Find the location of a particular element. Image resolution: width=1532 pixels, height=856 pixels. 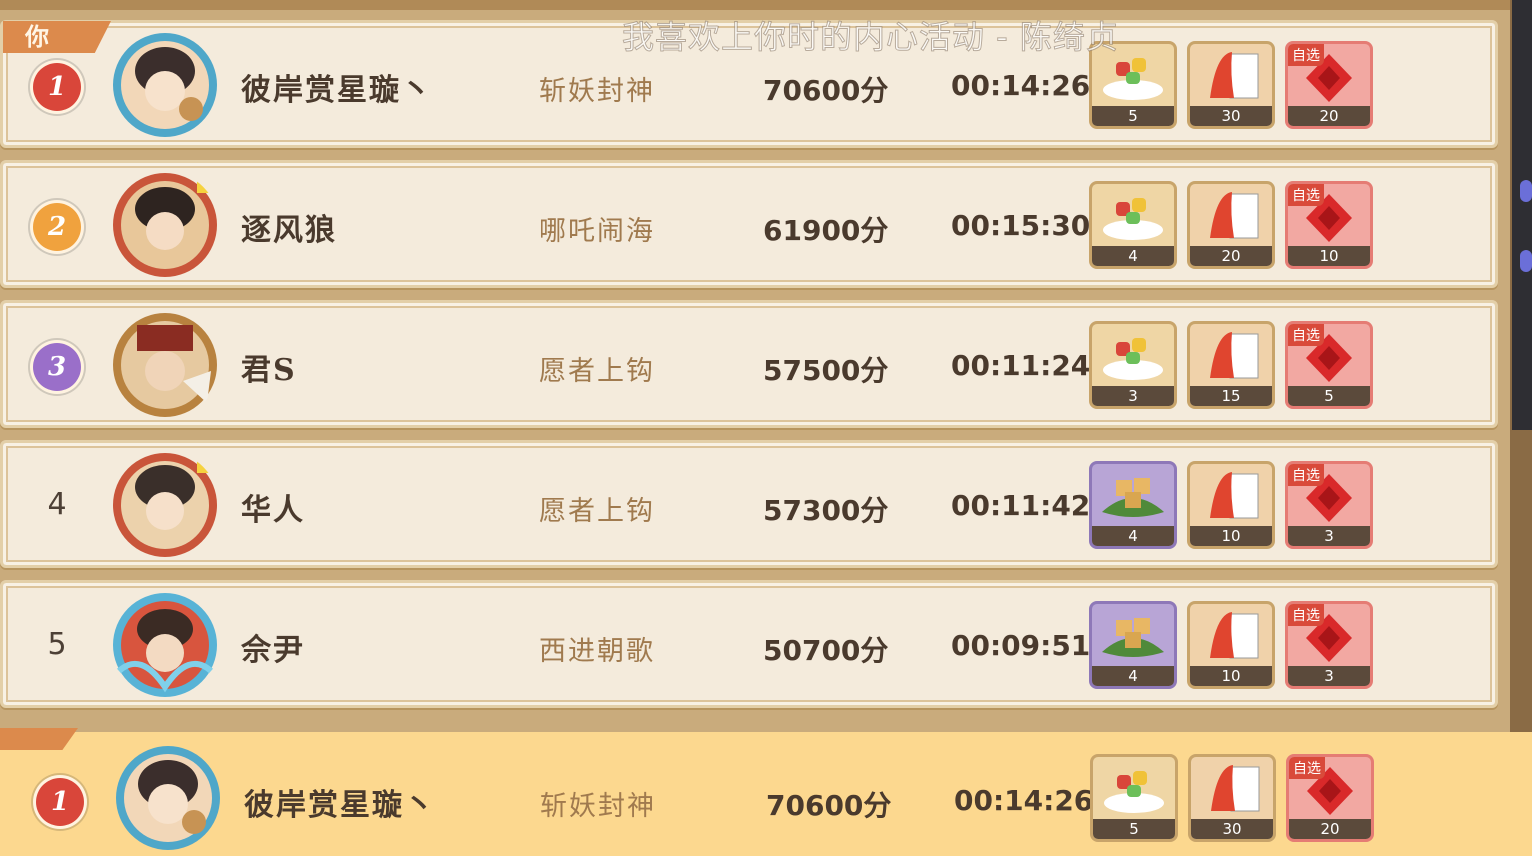

player-name: 逐风狼 is located at coordinates (289, 230).